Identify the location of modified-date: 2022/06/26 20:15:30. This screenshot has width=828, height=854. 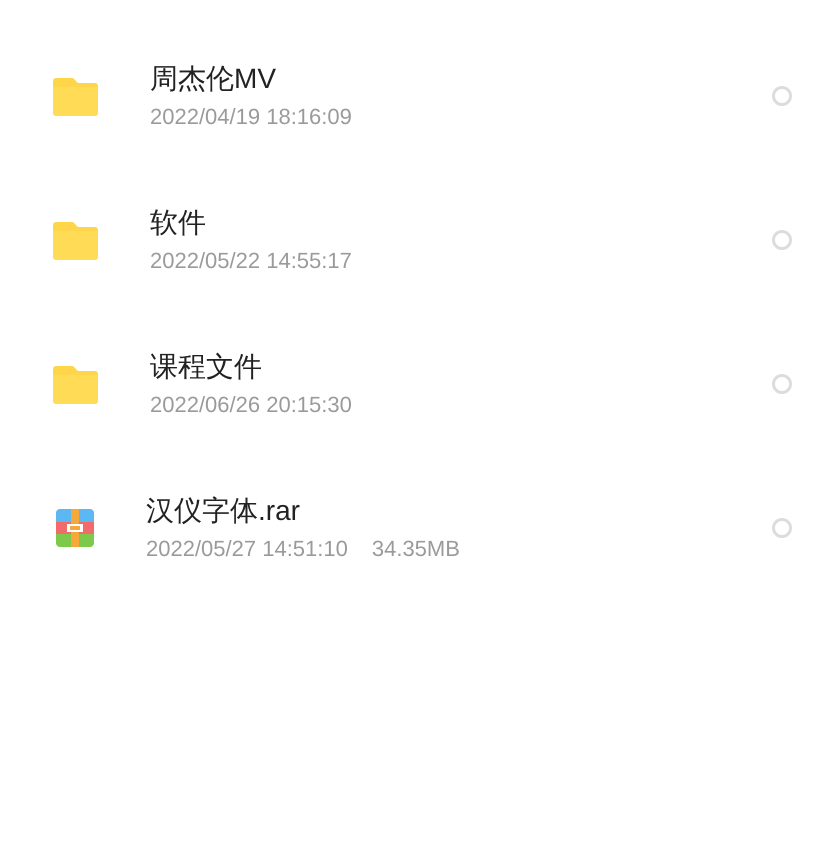
(251, 405).